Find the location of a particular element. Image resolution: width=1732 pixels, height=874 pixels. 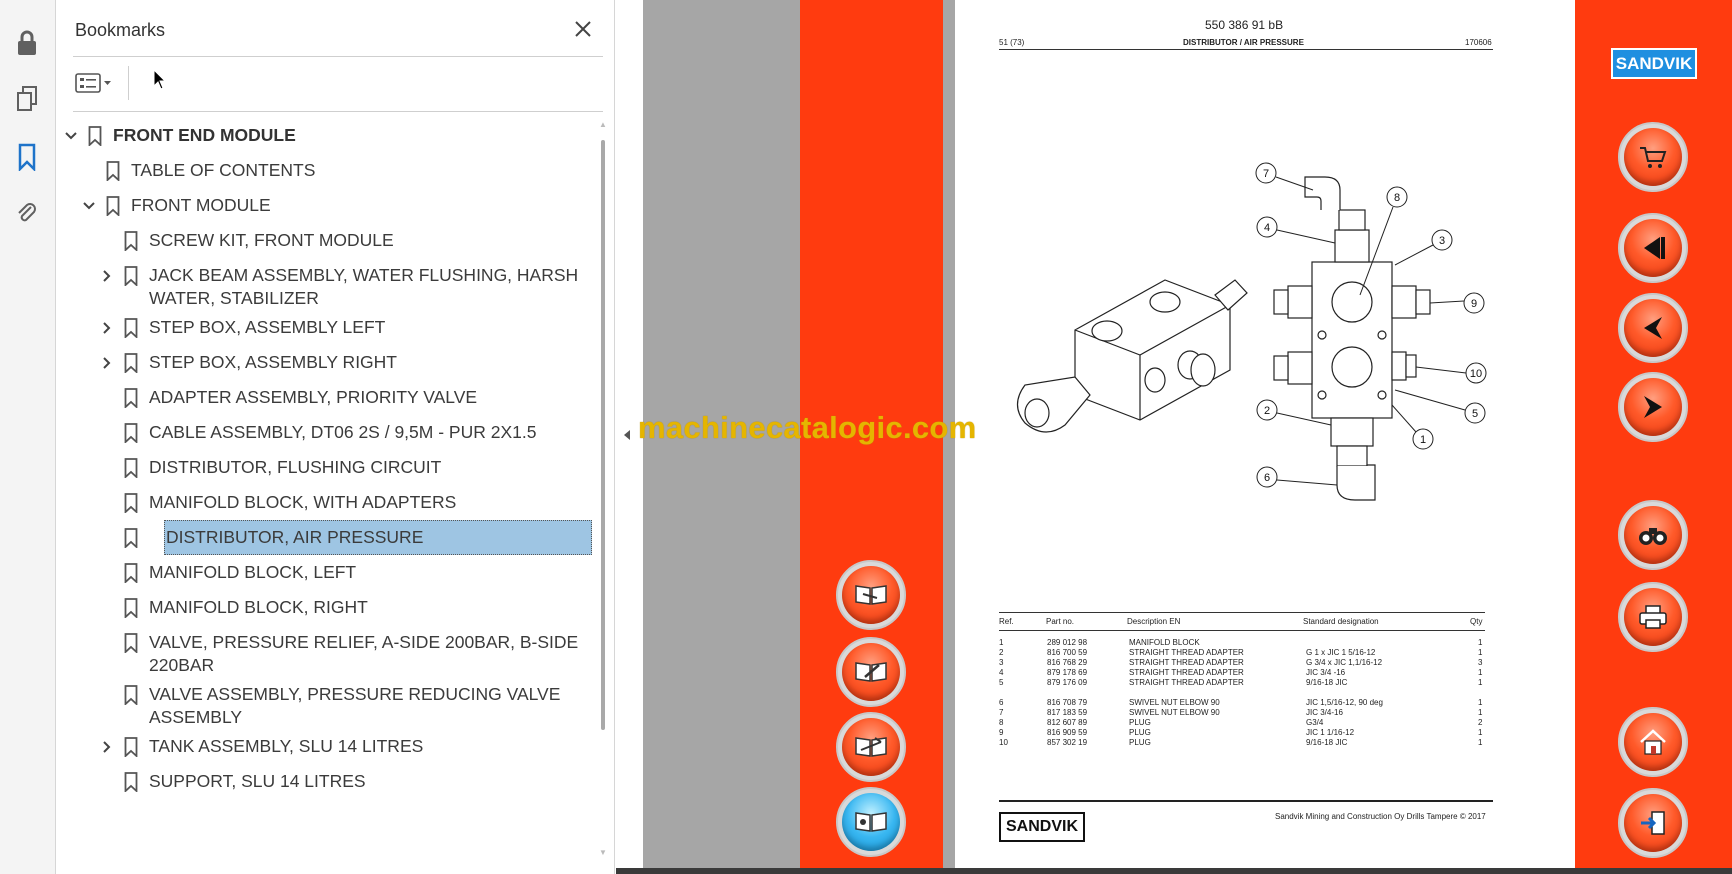

close-icon is located at coordinates (583, 29).